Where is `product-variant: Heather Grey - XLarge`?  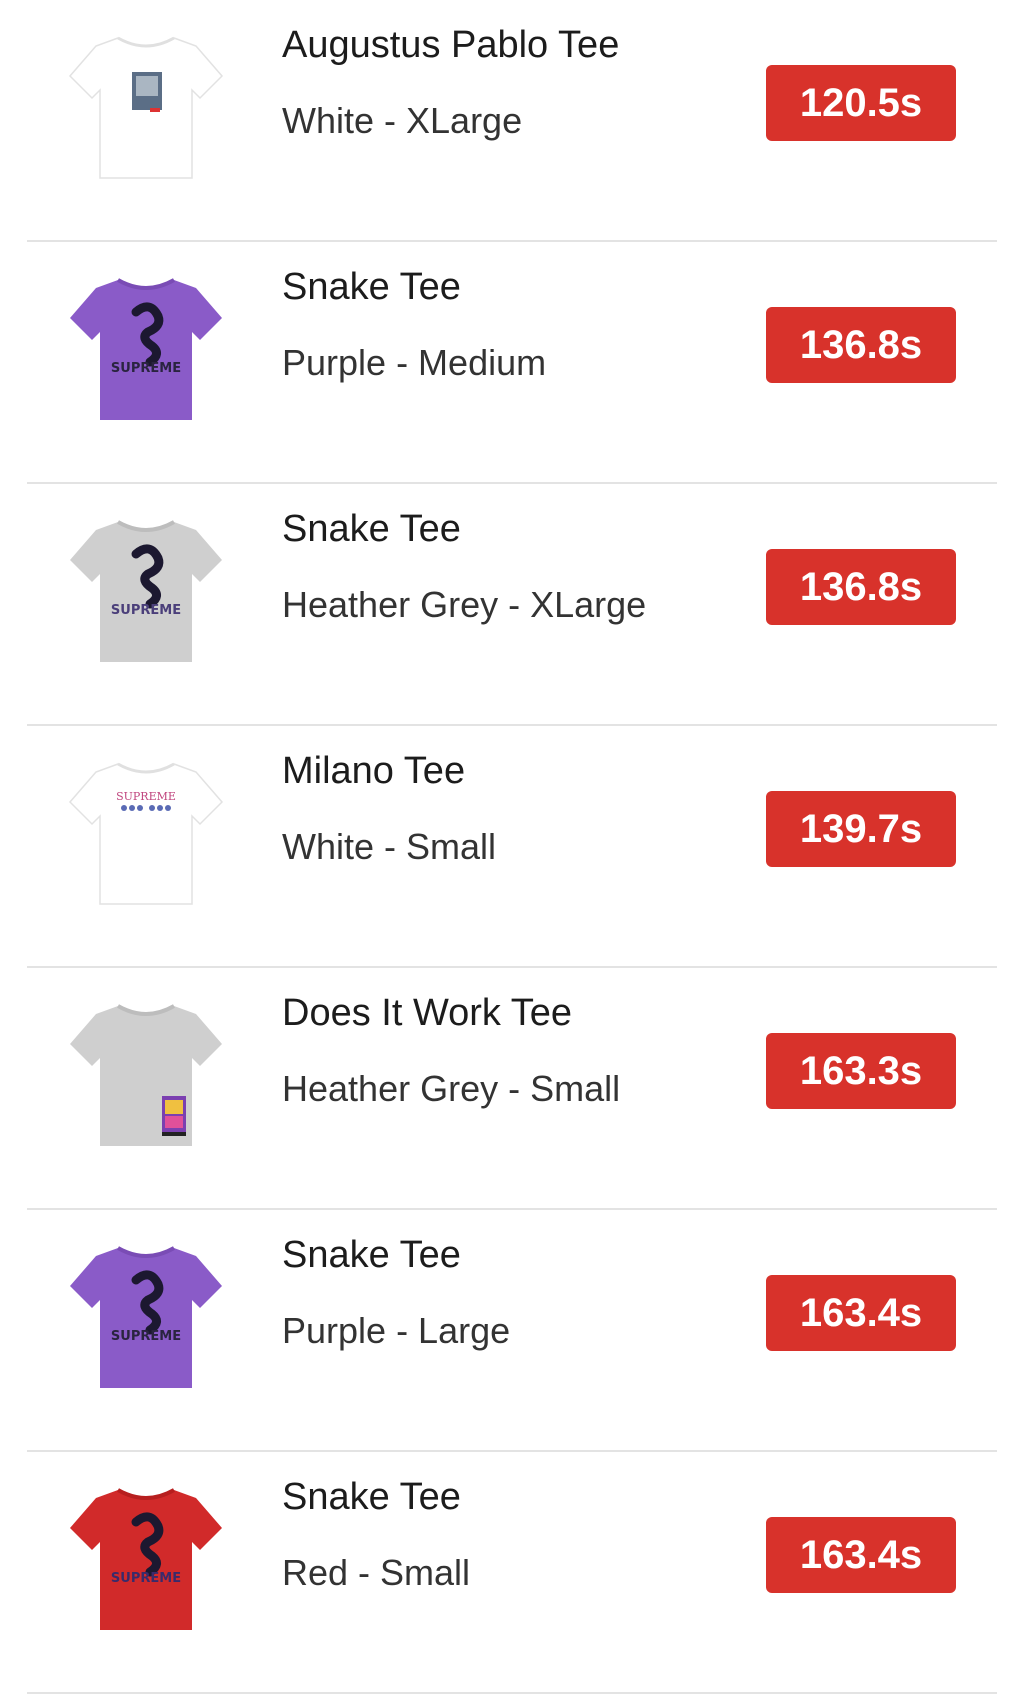 product-variant: Heather Grey - XLarge is located at coordinates (464, 604).